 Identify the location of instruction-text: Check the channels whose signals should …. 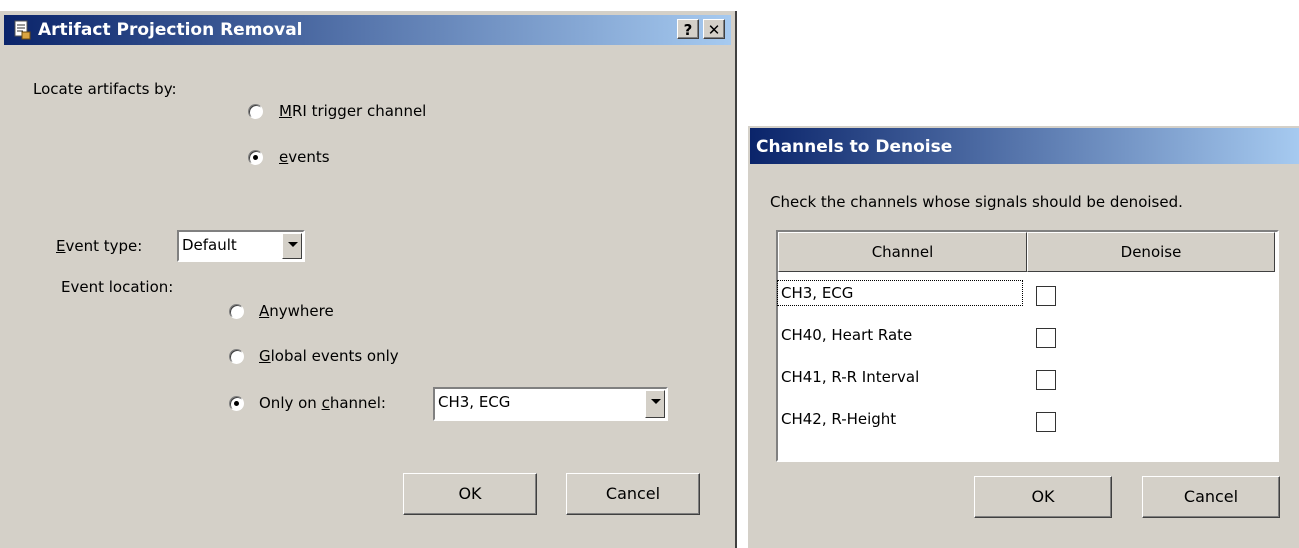
(976, 202).